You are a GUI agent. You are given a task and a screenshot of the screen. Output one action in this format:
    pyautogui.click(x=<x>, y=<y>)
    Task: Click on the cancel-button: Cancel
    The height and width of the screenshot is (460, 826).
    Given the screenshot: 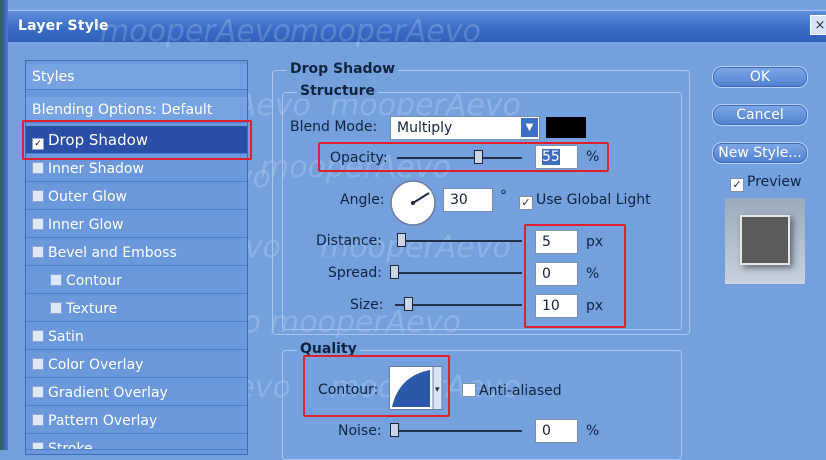 What is the action you would take?
    pyautogui.click(x=760, y=115)
    